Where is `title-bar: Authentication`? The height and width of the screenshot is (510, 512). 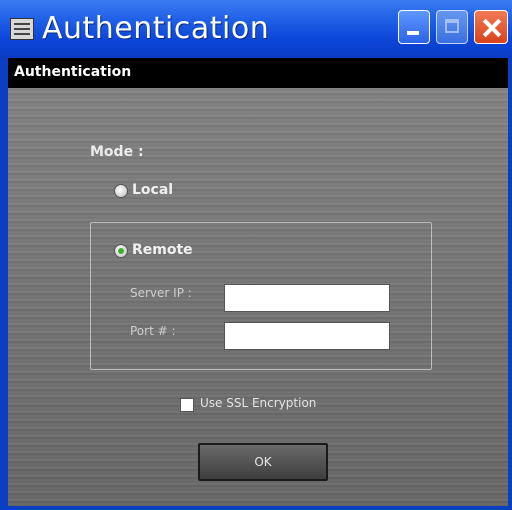
title-bar: Authentication is located at coordinates (256, 29).